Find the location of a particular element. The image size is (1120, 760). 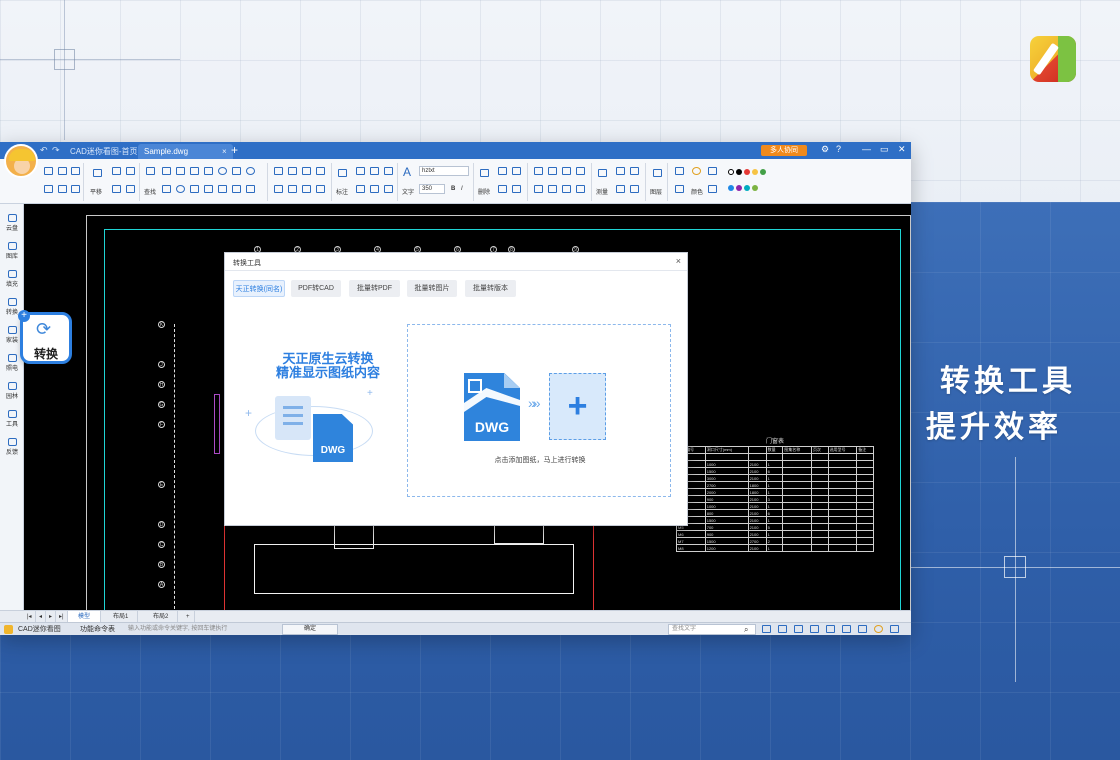

paste-icon is located at coordinates (502, 189).